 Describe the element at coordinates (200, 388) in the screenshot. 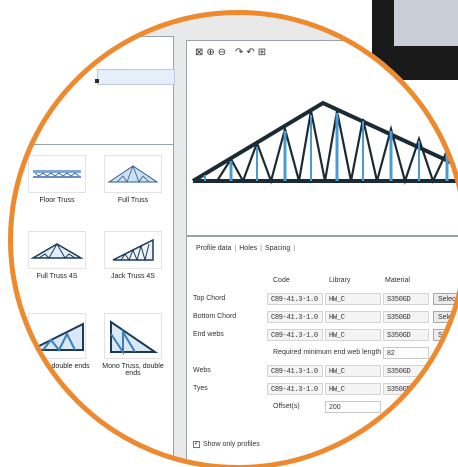

I see `row-label-tyes: Tyes` at that location.